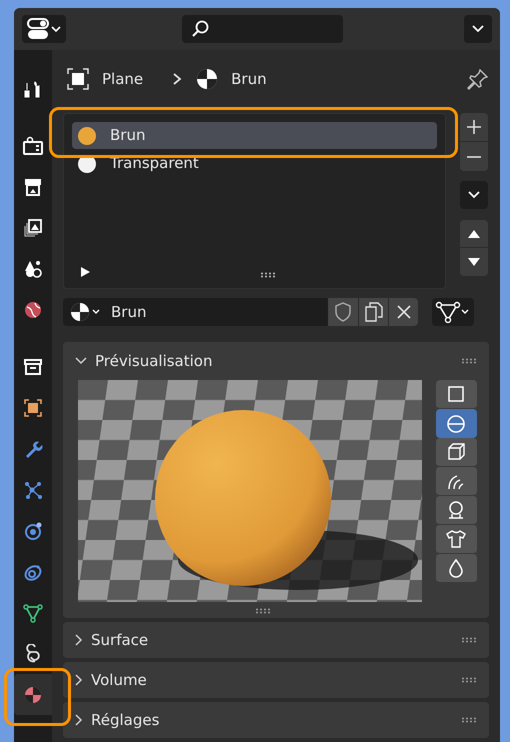  What do you see at coordinates (276, 680) in the screenshot?
I see `panel-header: Volume` at bounding box center [276, 680].